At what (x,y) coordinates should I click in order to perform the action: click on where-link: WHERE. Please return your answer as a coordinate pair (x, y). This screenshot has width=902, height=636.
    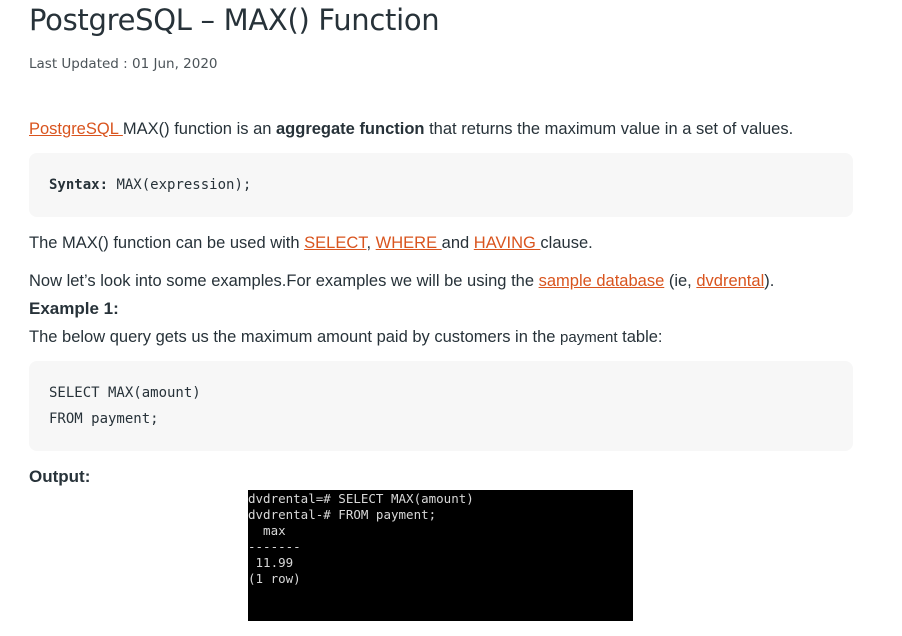
    Looking at the image, I should click on (409, 243).